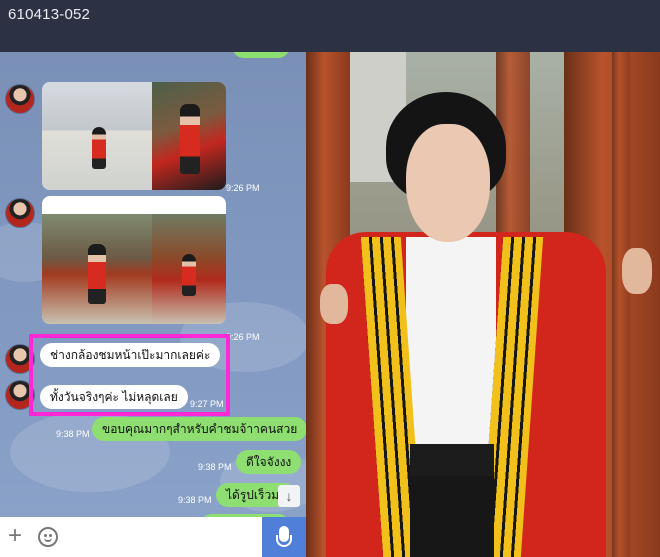  Describe the element at coordinates (330, 26) in the screenshot. I see `chat-header: 610413-052` at that location.